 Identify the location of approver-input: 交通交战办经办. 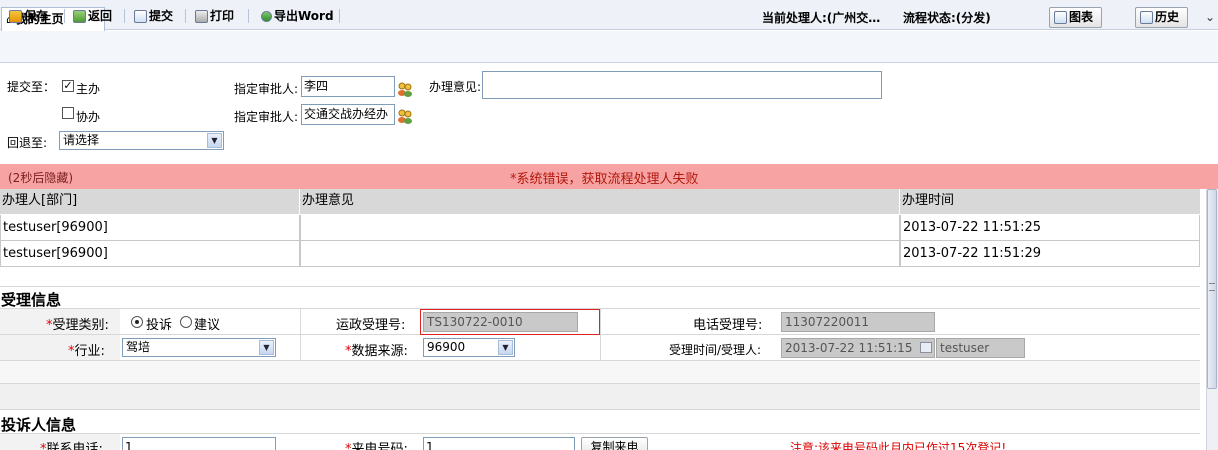
(348, 114).